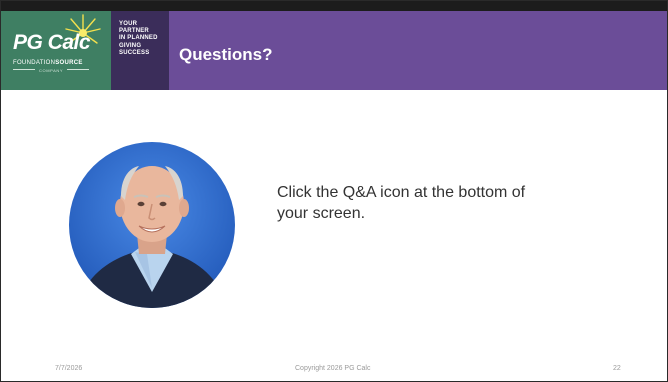  I want to click on footer-date: 7/7/2026, so click(69, 368).